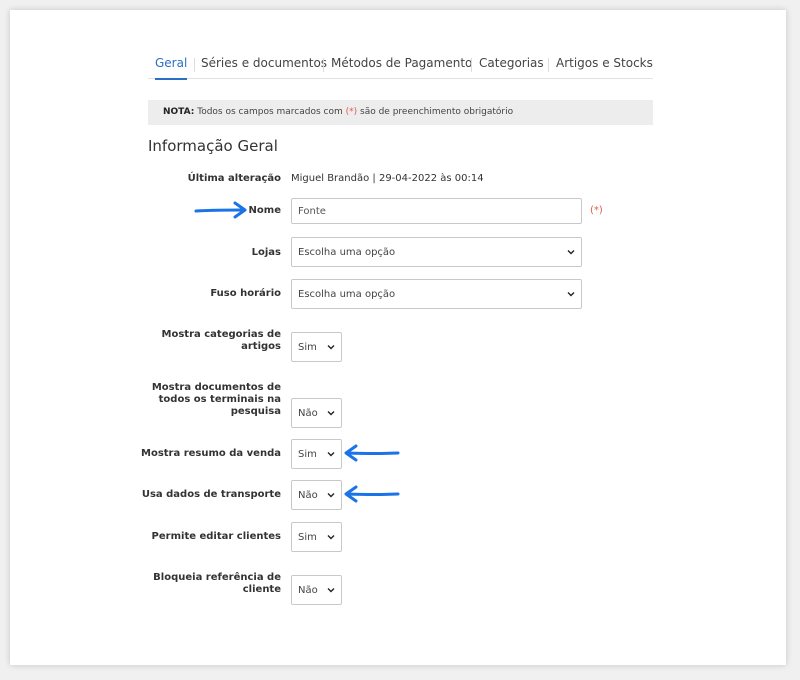 The width and height of the screenshot is (800, 680). Describe the element at coordinates (596, 210) in the screenshot. I see `name-required-marker: (*)` at that location.